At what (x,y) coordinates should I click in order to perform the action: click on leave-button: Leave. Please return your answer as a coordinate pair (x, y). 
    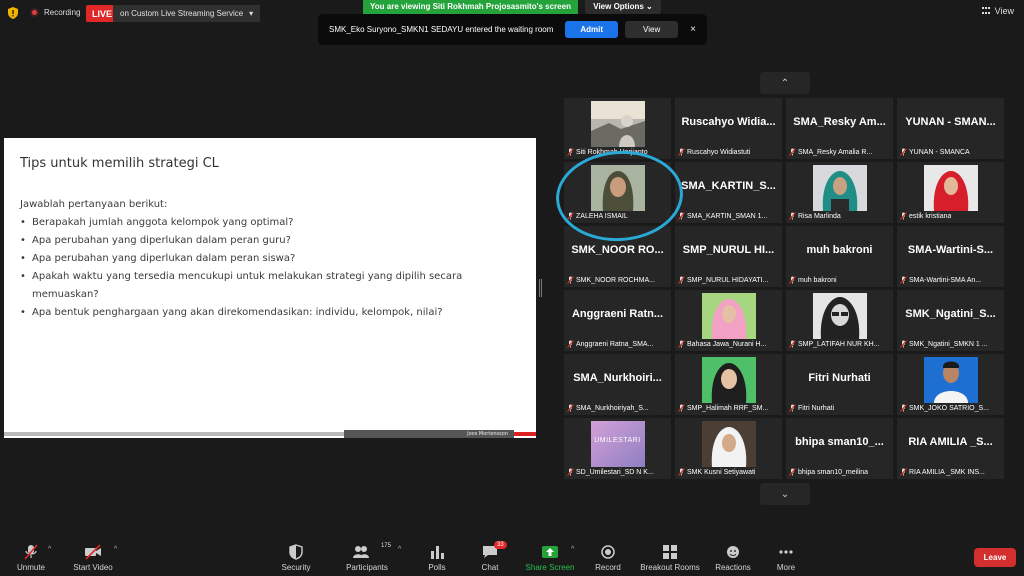
    Looking at the image, I should click on (995, 557).